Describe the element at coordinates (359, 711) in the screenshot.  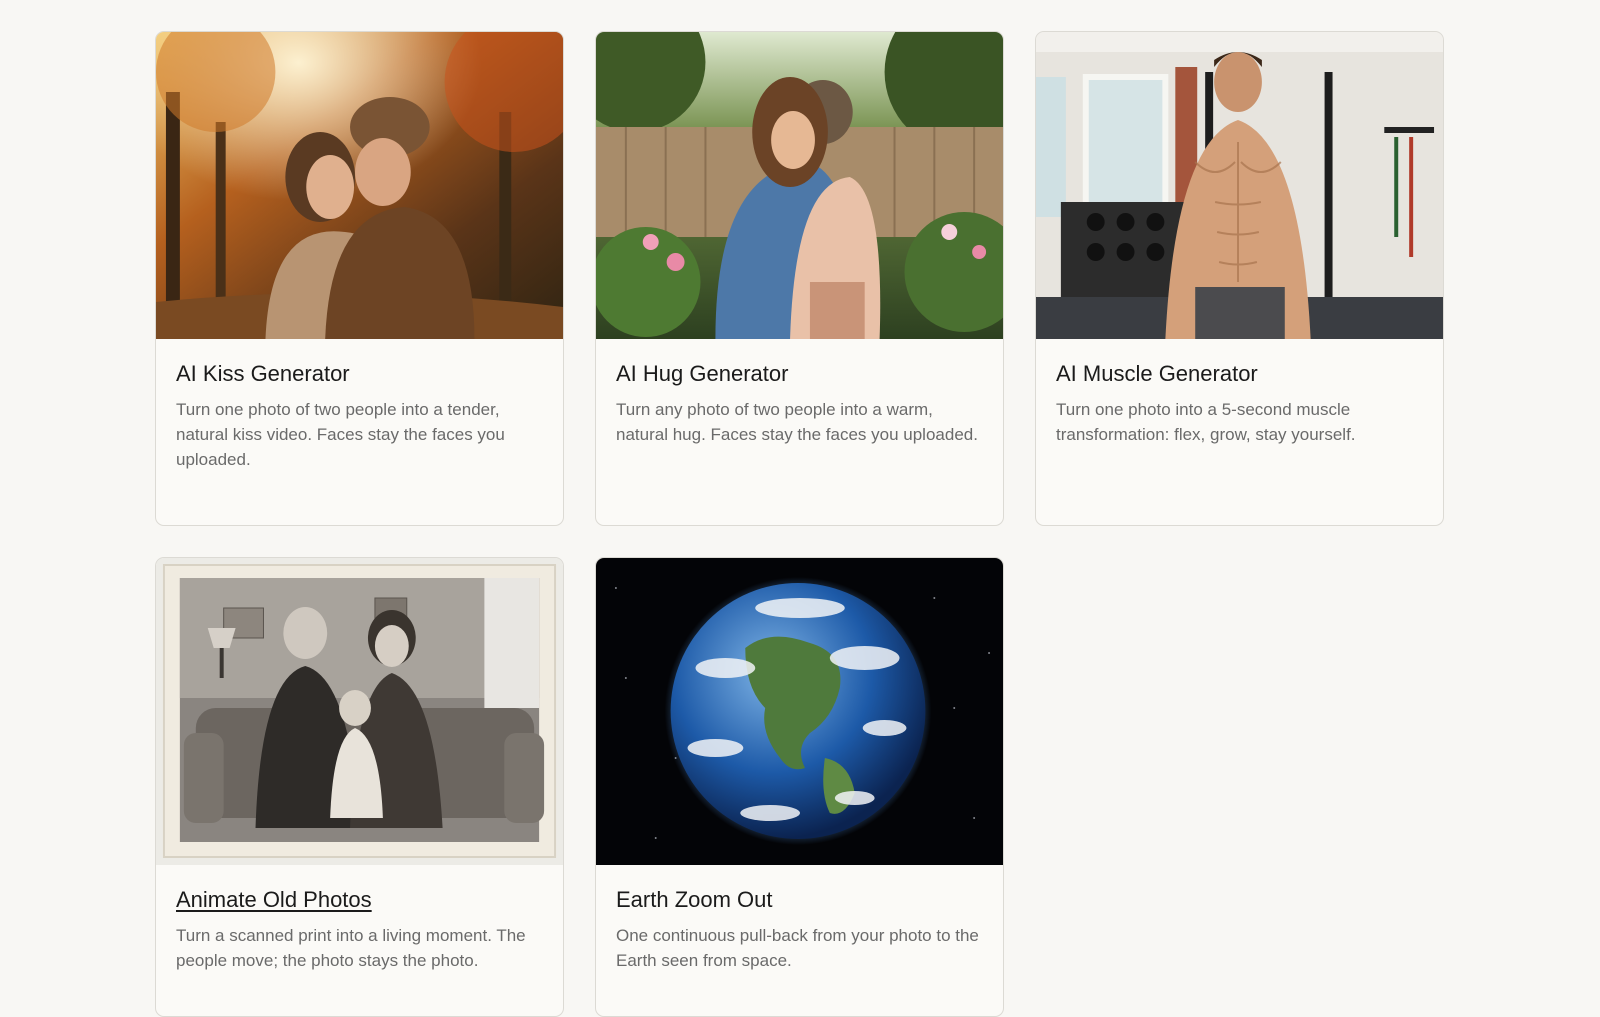
I see `vintage-photo-thumbnail-image` at that location.